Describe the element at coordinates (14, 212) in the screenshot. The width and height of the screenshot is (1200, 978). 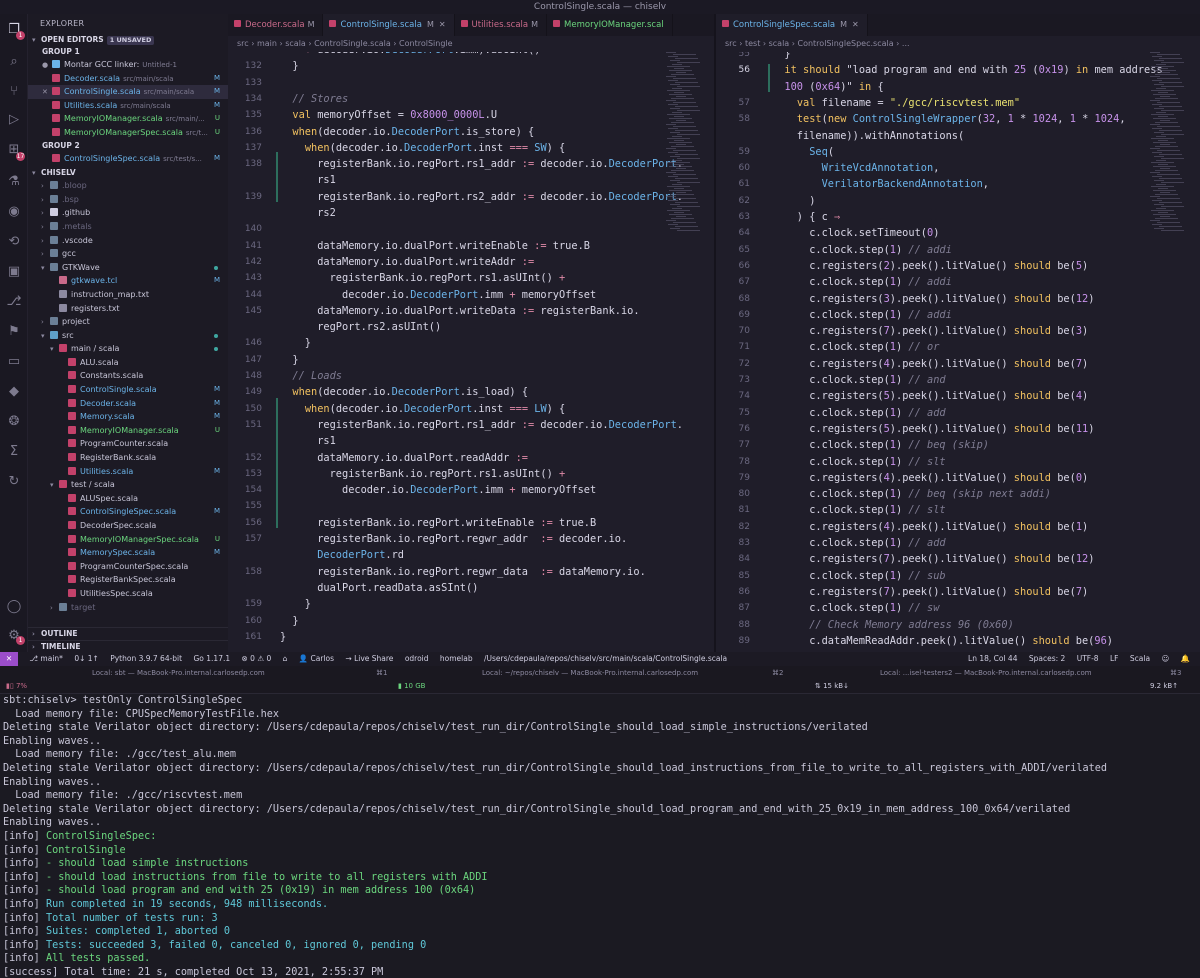
I see `github-icon: ◉` at that location.